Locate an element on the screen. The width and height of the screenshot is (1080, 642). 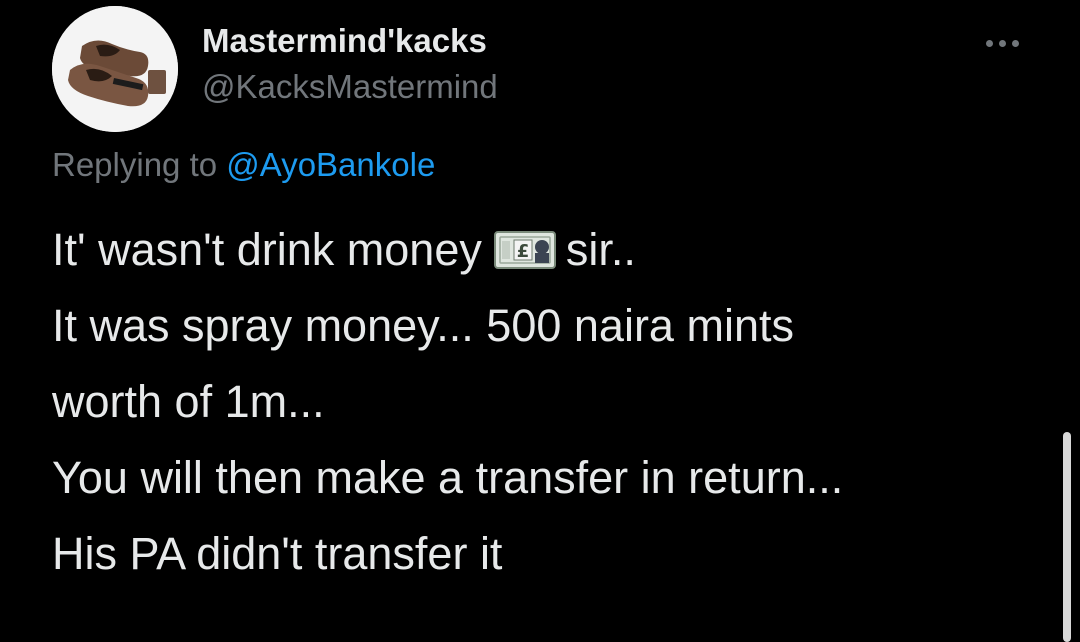
replying-to-link: @AyoBankole is located at coordinates (330, 164).